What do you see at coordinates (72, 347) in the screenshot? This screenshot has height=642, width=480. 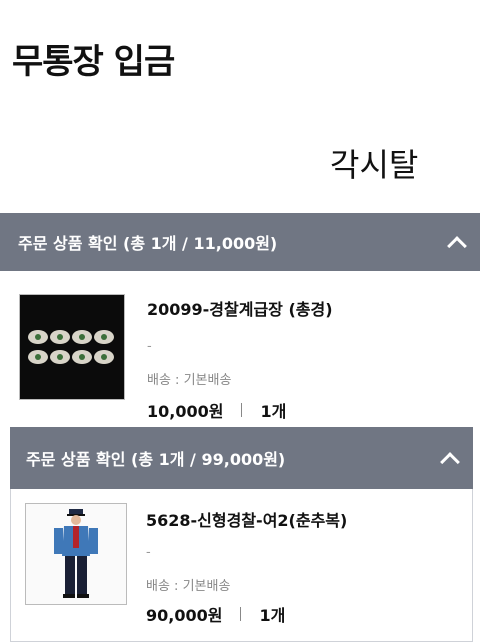 I see `product-image-police-insignia` at bounding box center [72, 347].